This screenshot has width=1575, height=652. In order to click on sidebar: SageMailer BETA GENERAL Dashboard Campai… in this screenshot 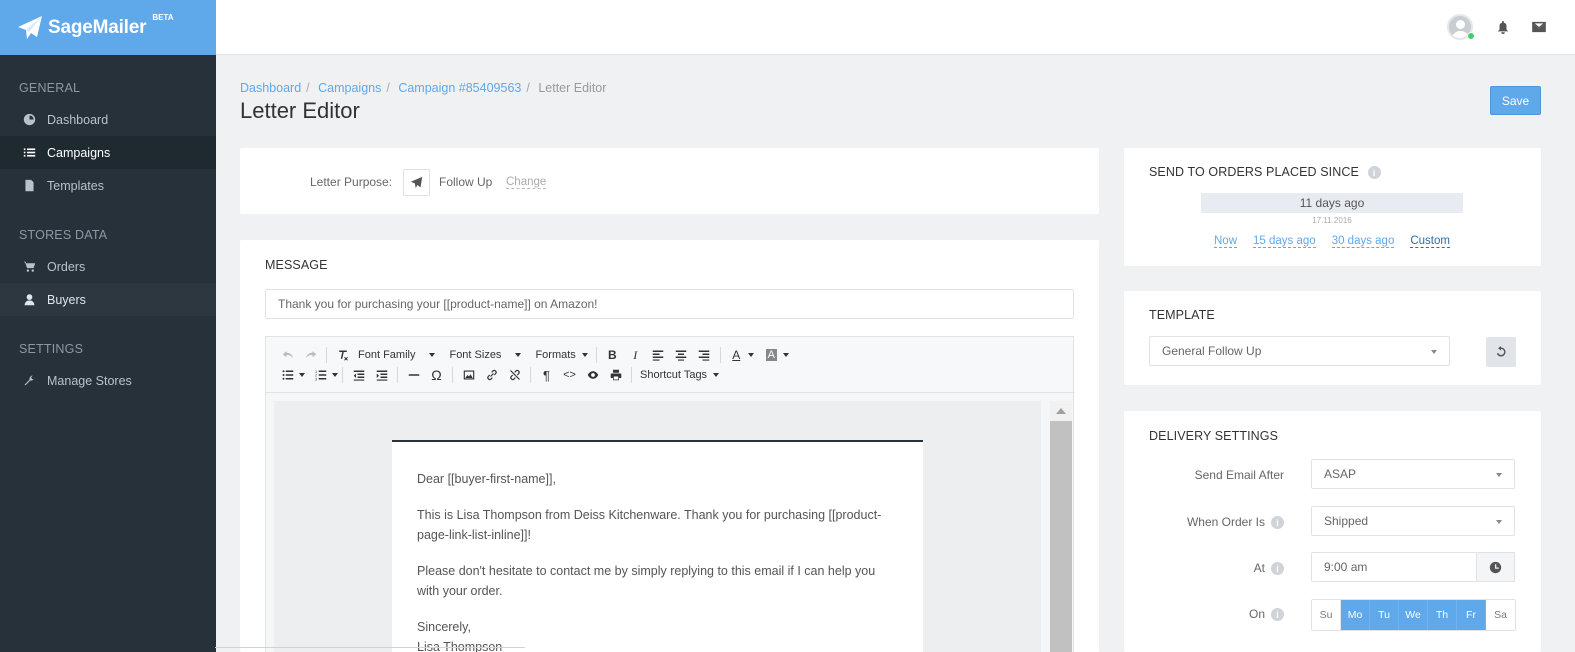, I will do `click(108, 326)`.